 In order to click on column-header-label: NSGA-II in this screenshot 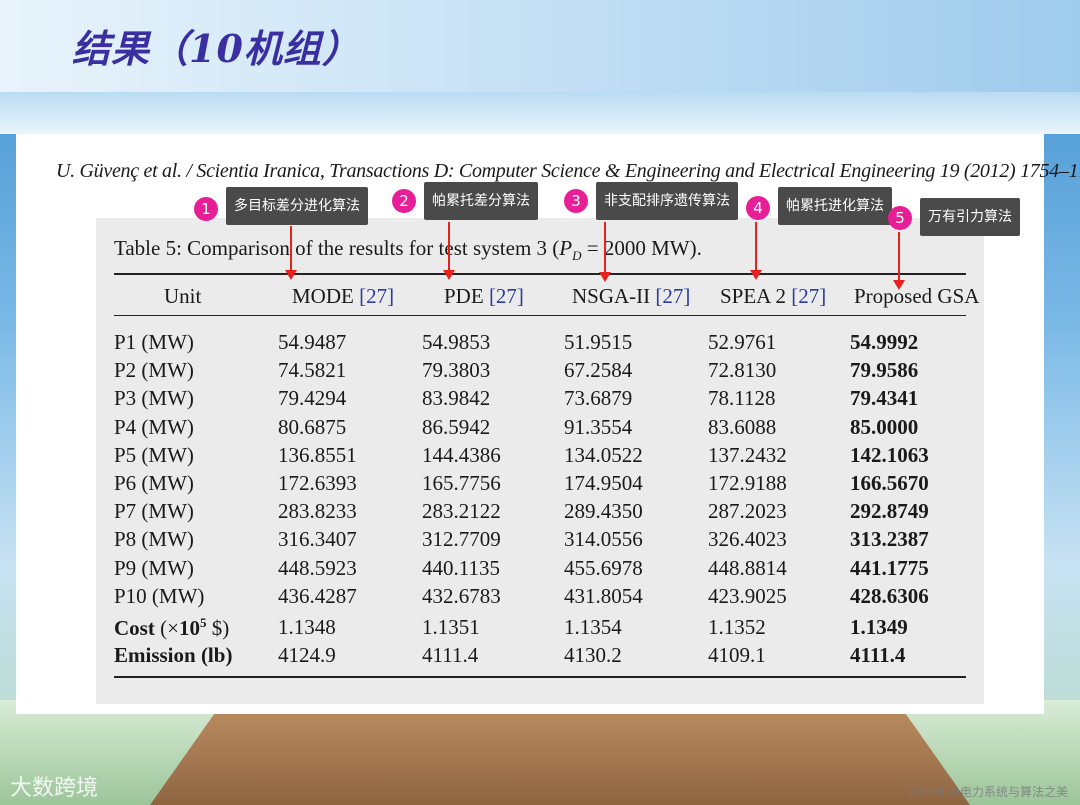, I will do `click(614, 296)`.